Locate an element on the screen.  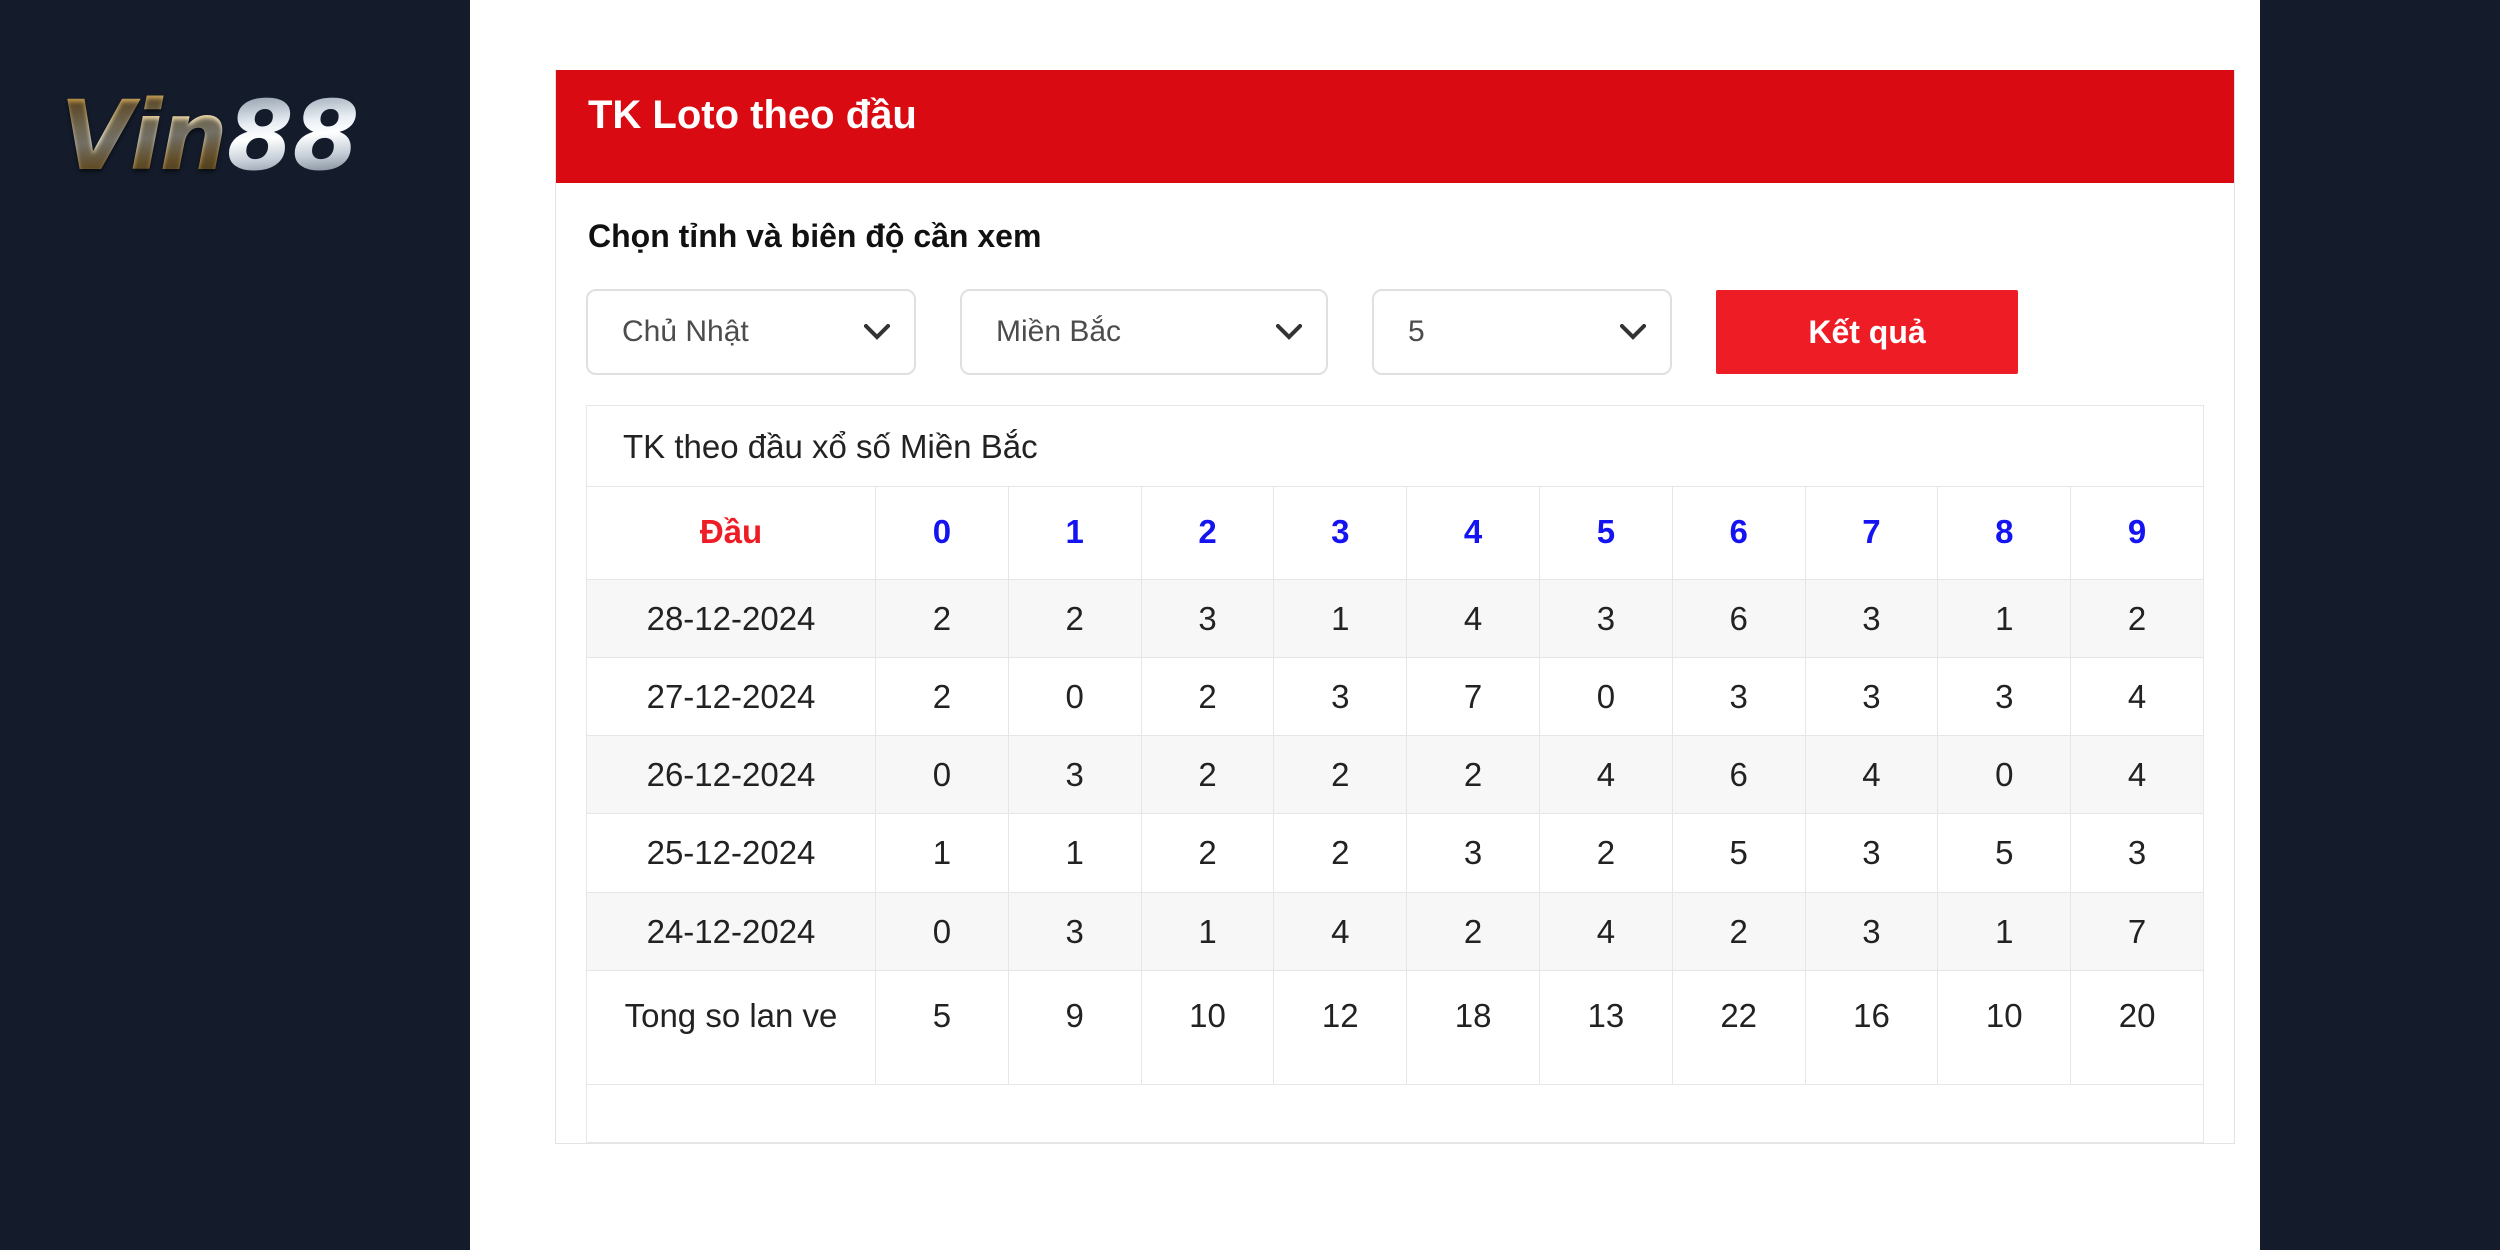
row-date-label: 25-12-2024 is located at coordinates (731, 853).